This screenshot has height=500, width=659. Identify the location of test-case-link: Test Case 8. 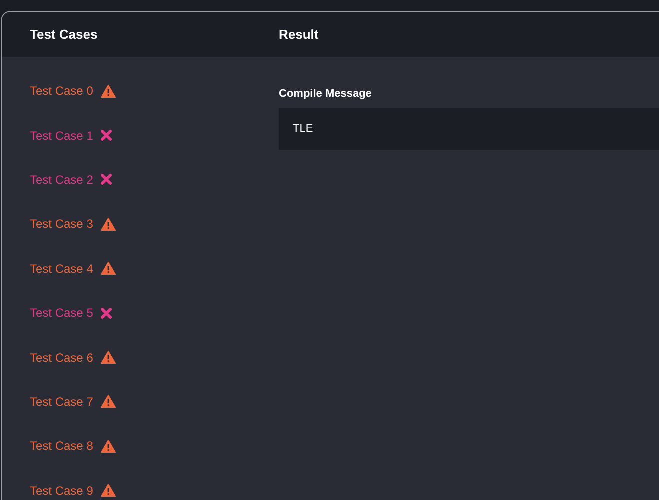
(62, 446).